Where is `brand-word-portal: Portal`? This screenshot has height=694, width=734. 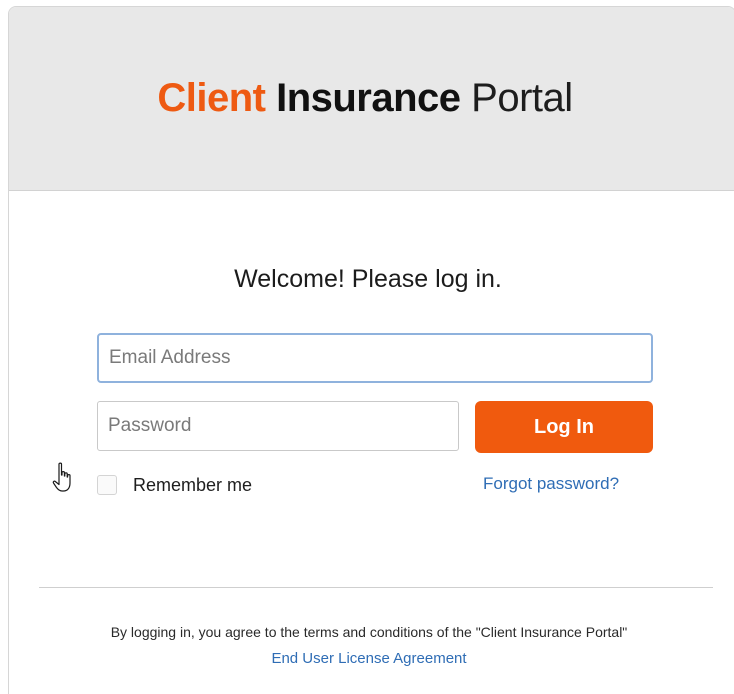 brand-word-portal: Portal is located at coordinates (522, 98).